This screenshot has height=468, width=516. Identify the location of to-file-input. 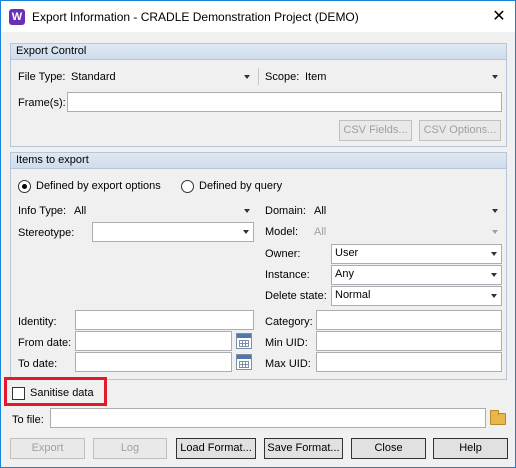
(268, 418).